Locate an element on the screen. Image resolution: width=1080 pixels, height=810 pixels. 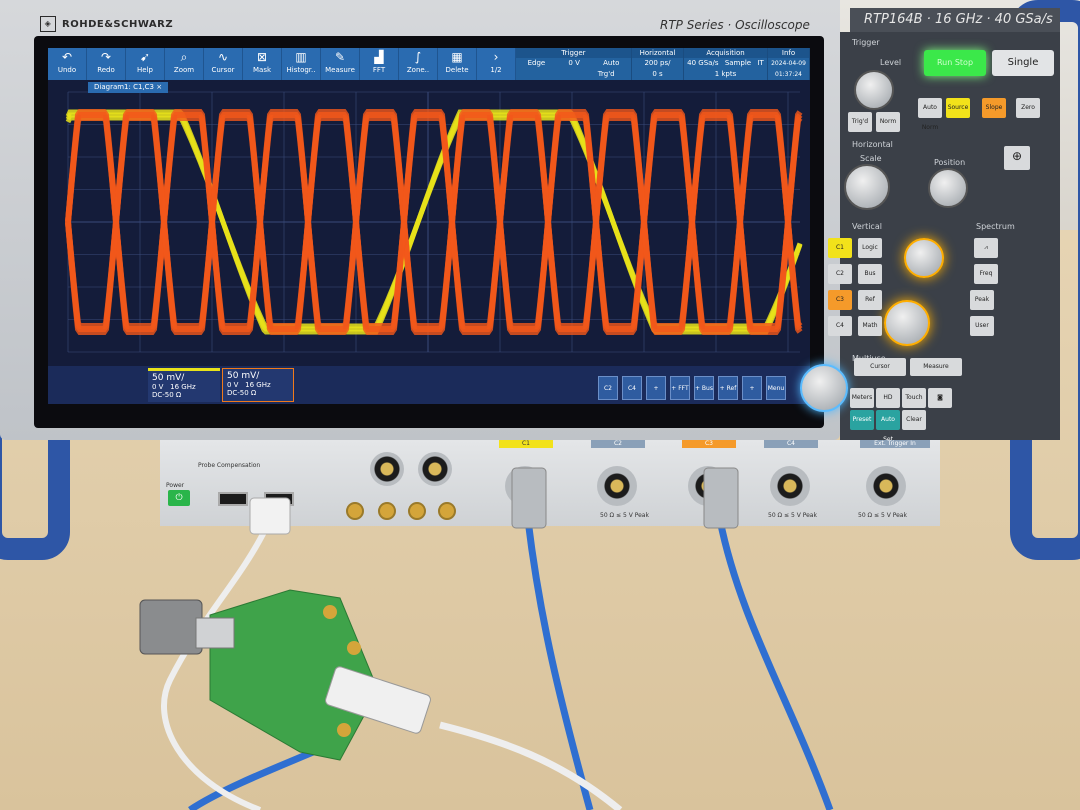
screen-button-7: Menu is located at coordinates (776, 388).